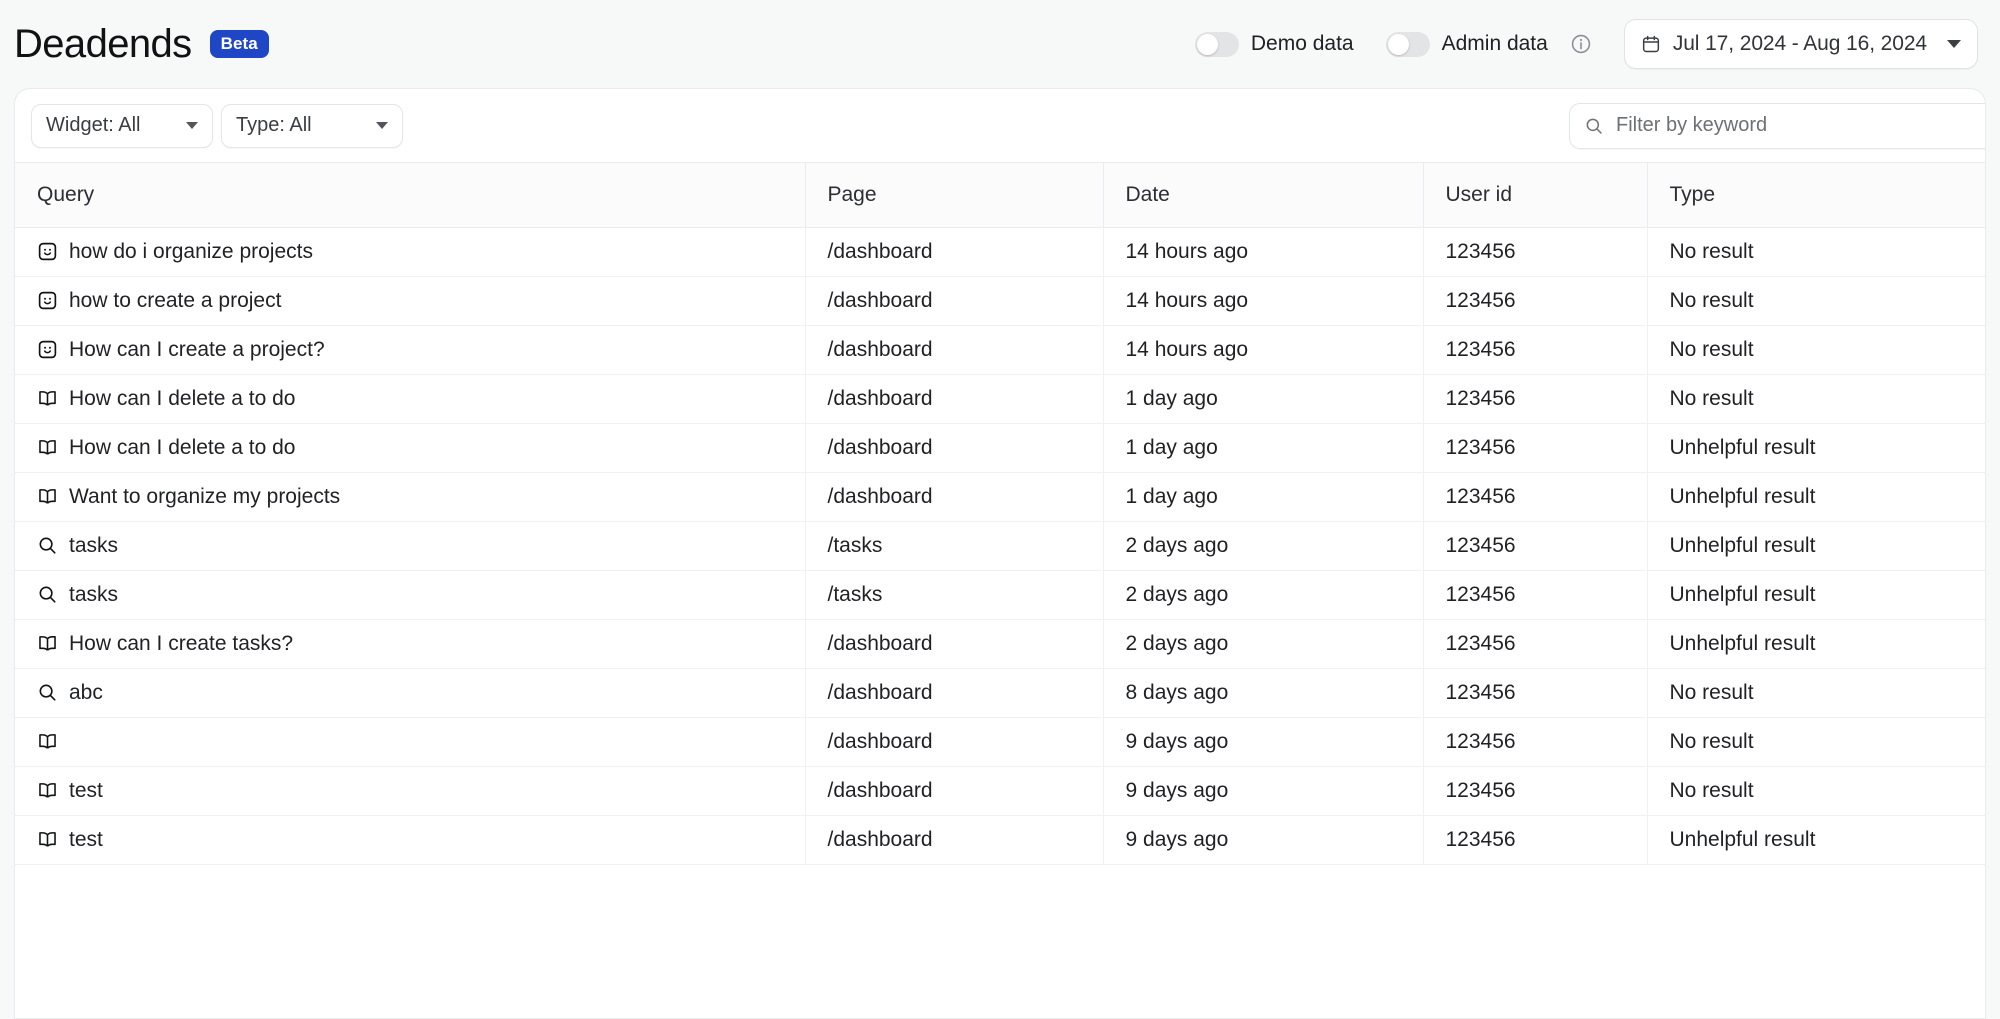 The height and width of the screenshot is (1019, 2000). Describe the element at coordinates (420, 300) in the screenshot. I see `query-cell-content: how to create a project` at that location.